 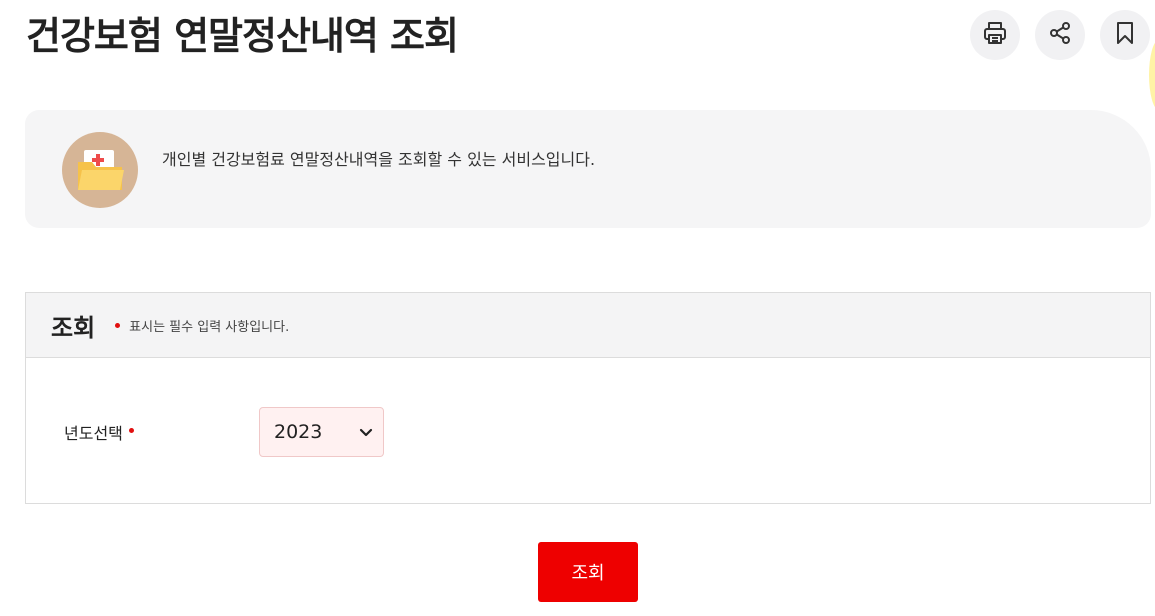 I want to click on bookmark-icon, so click(x=1125, y=35).